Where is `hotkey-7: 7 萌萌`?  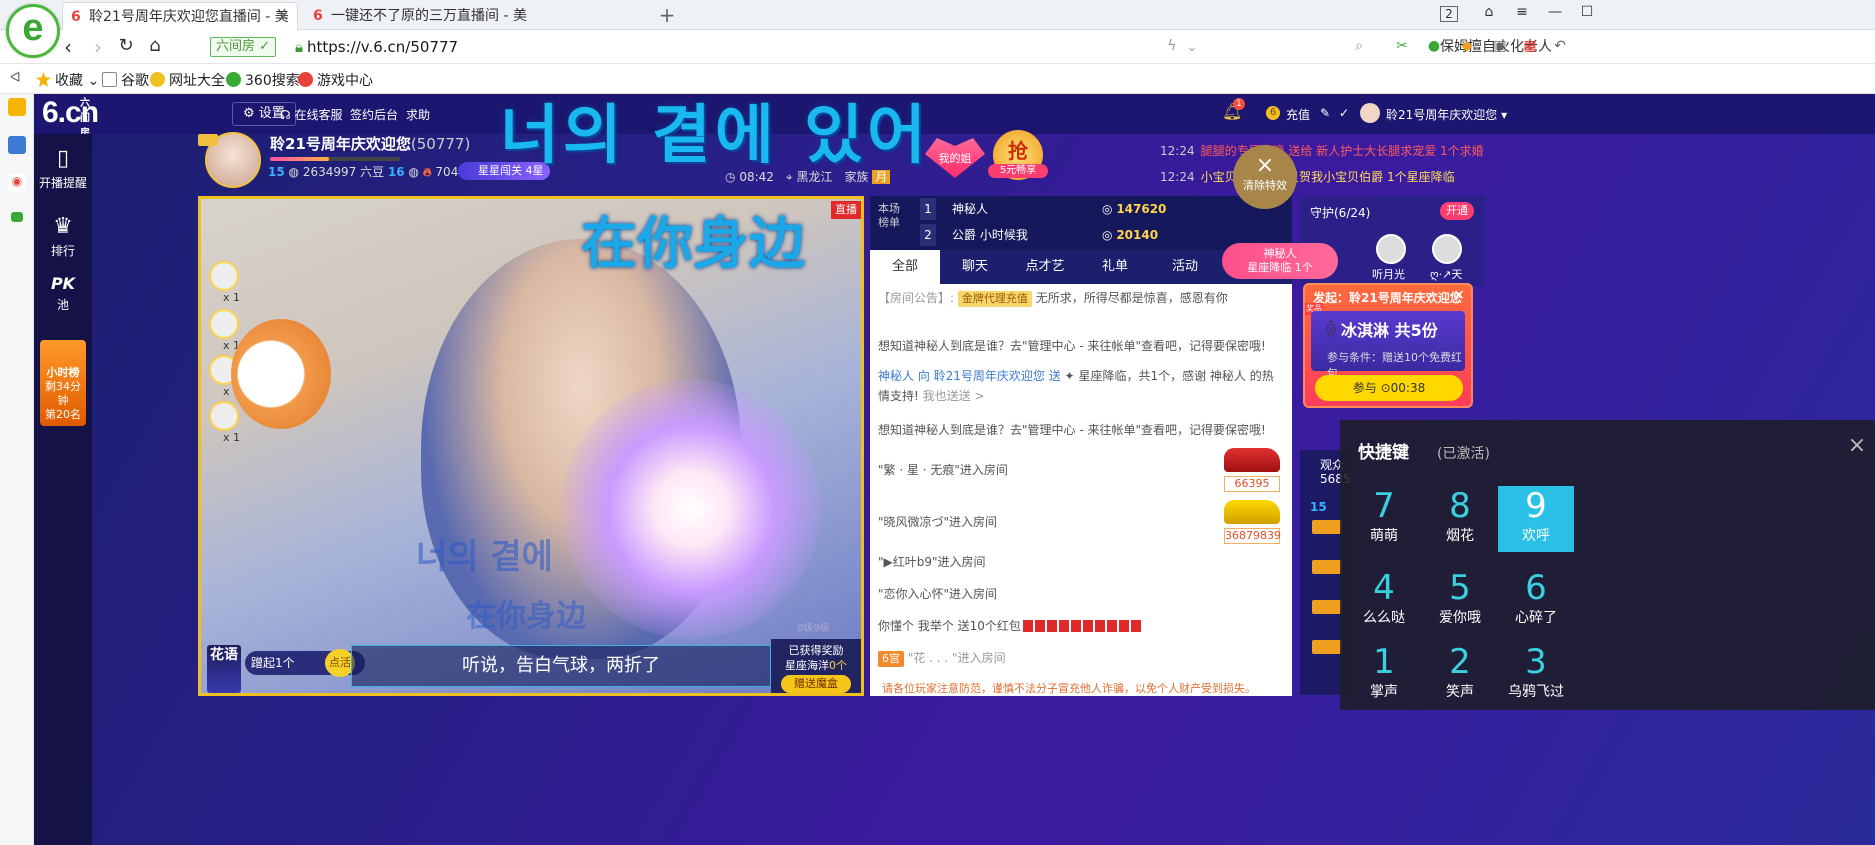
hotkey-7: 7 萌萌 is located at coordinates (1384, 519).